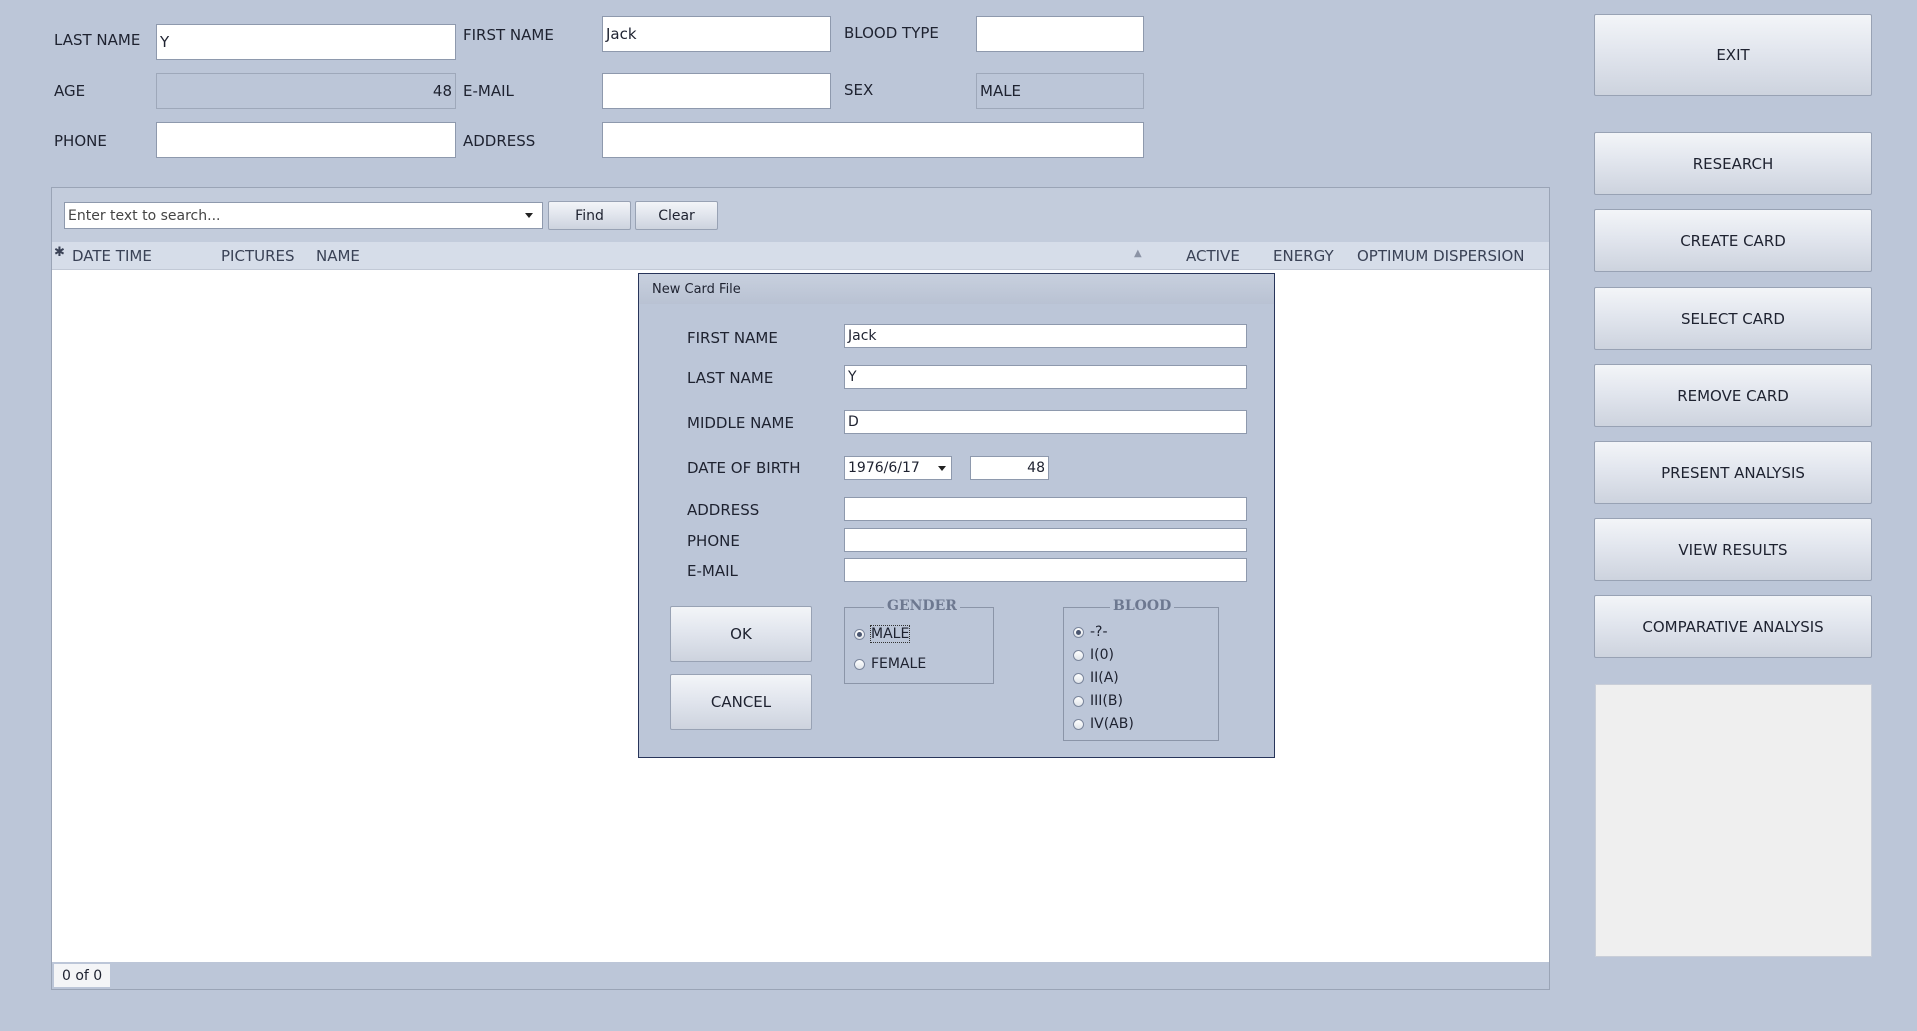  Describe the element at coordinates (676, 215) in the screenshot. I see `clear-button: Clear` at that location.